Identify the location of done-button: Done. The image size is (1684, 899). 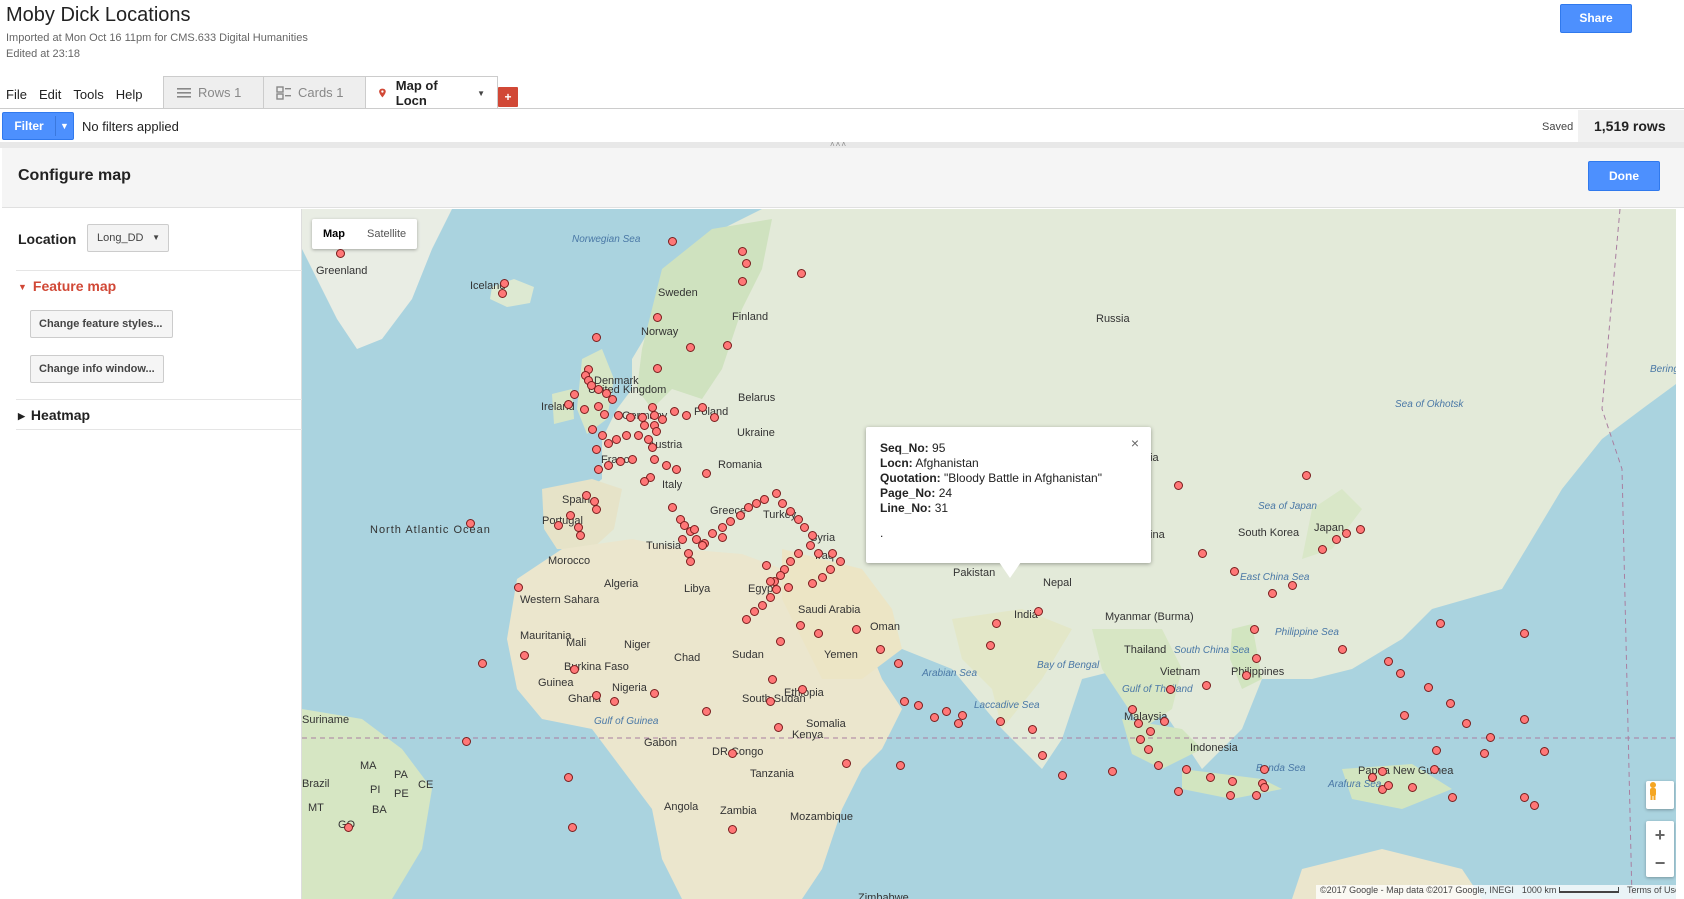
(1624, 176).